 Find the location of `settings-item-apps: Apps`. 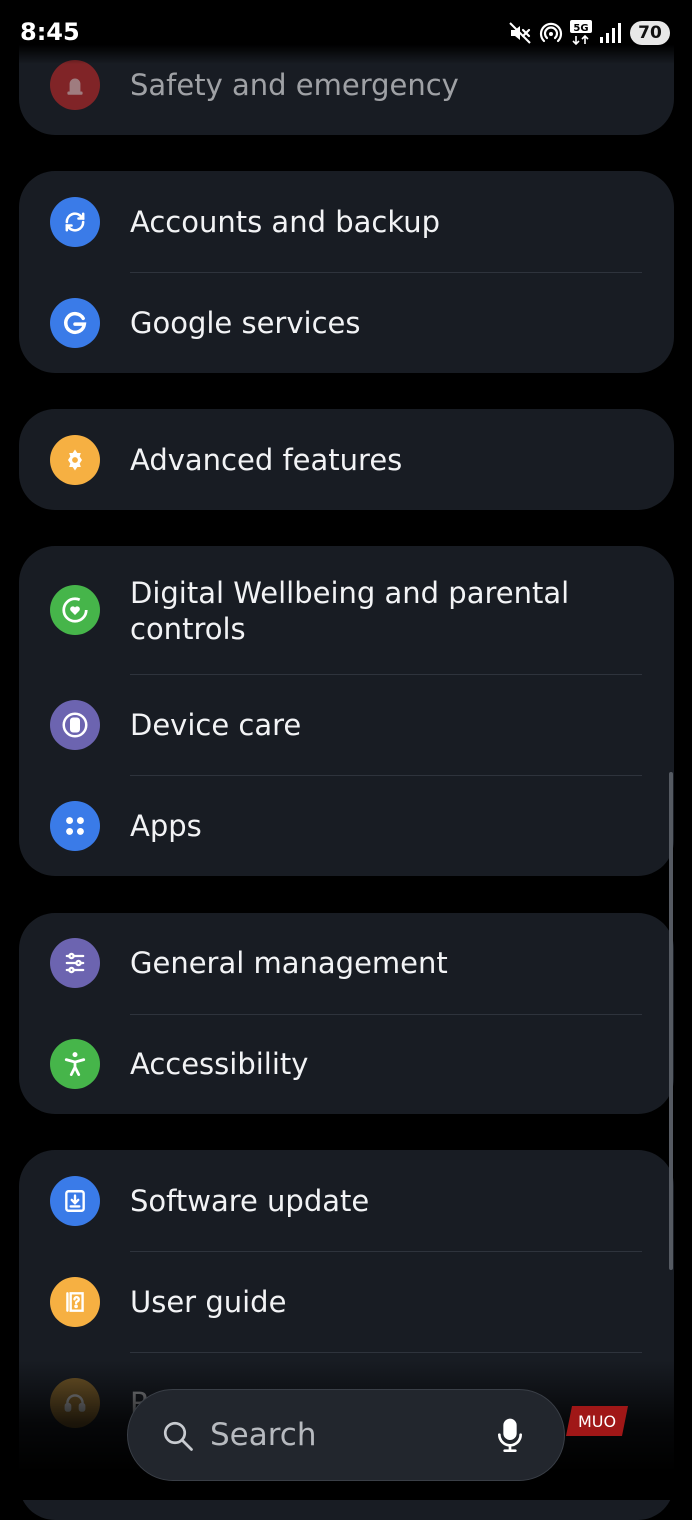

settings-item-apps: Apps is located at coordinates (346, 825).